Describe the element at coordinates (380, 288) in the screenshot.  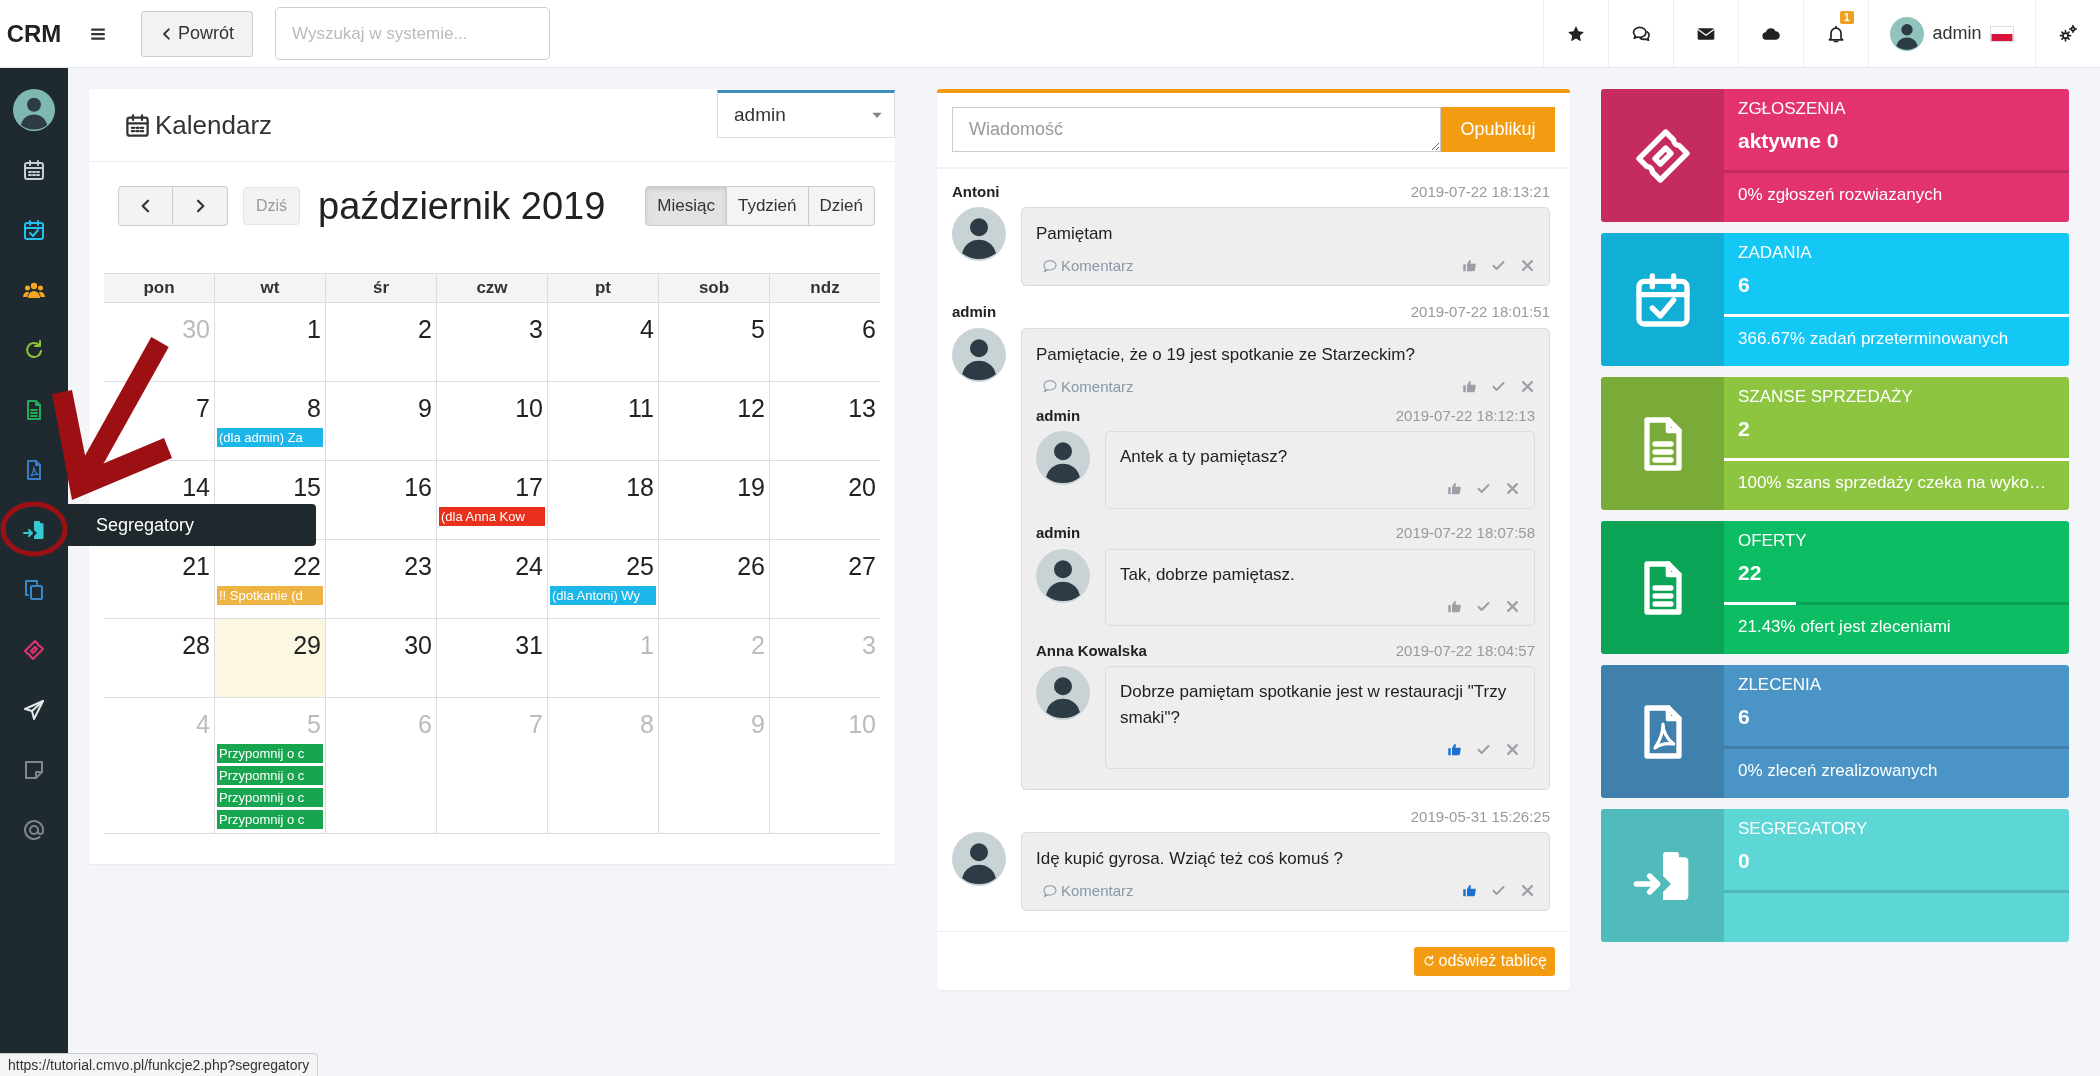
I see `weekday-header: śr` at that location.